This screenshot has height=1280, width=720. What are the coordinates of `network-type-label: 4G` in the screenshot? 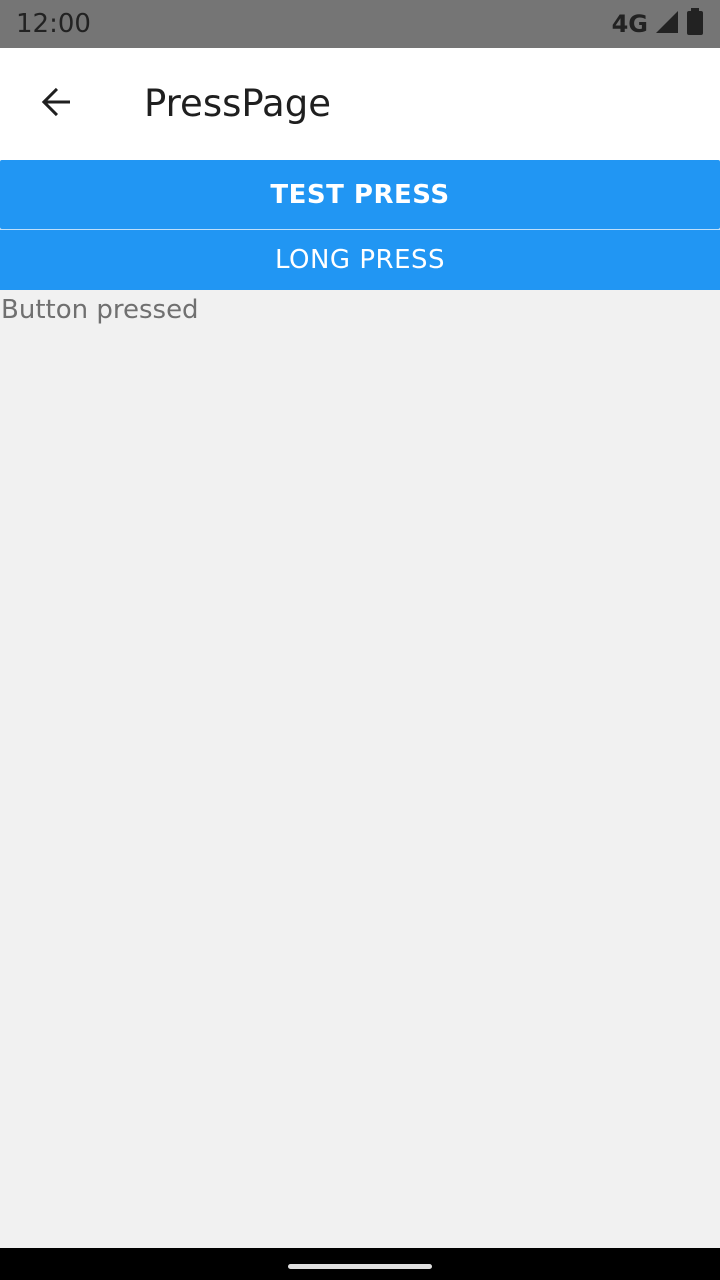 It's located at (629, 24).